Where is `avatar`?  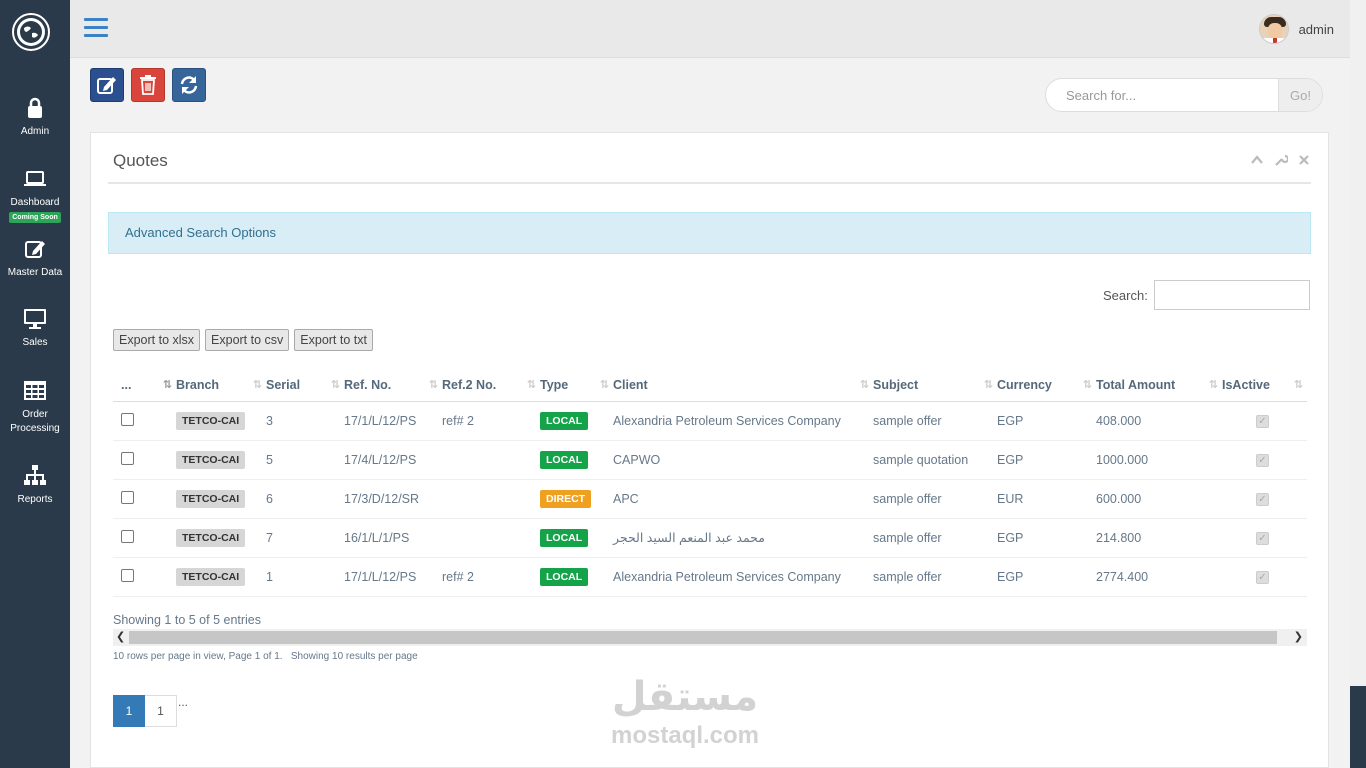 avatar is located at coordinates (1273, 29).